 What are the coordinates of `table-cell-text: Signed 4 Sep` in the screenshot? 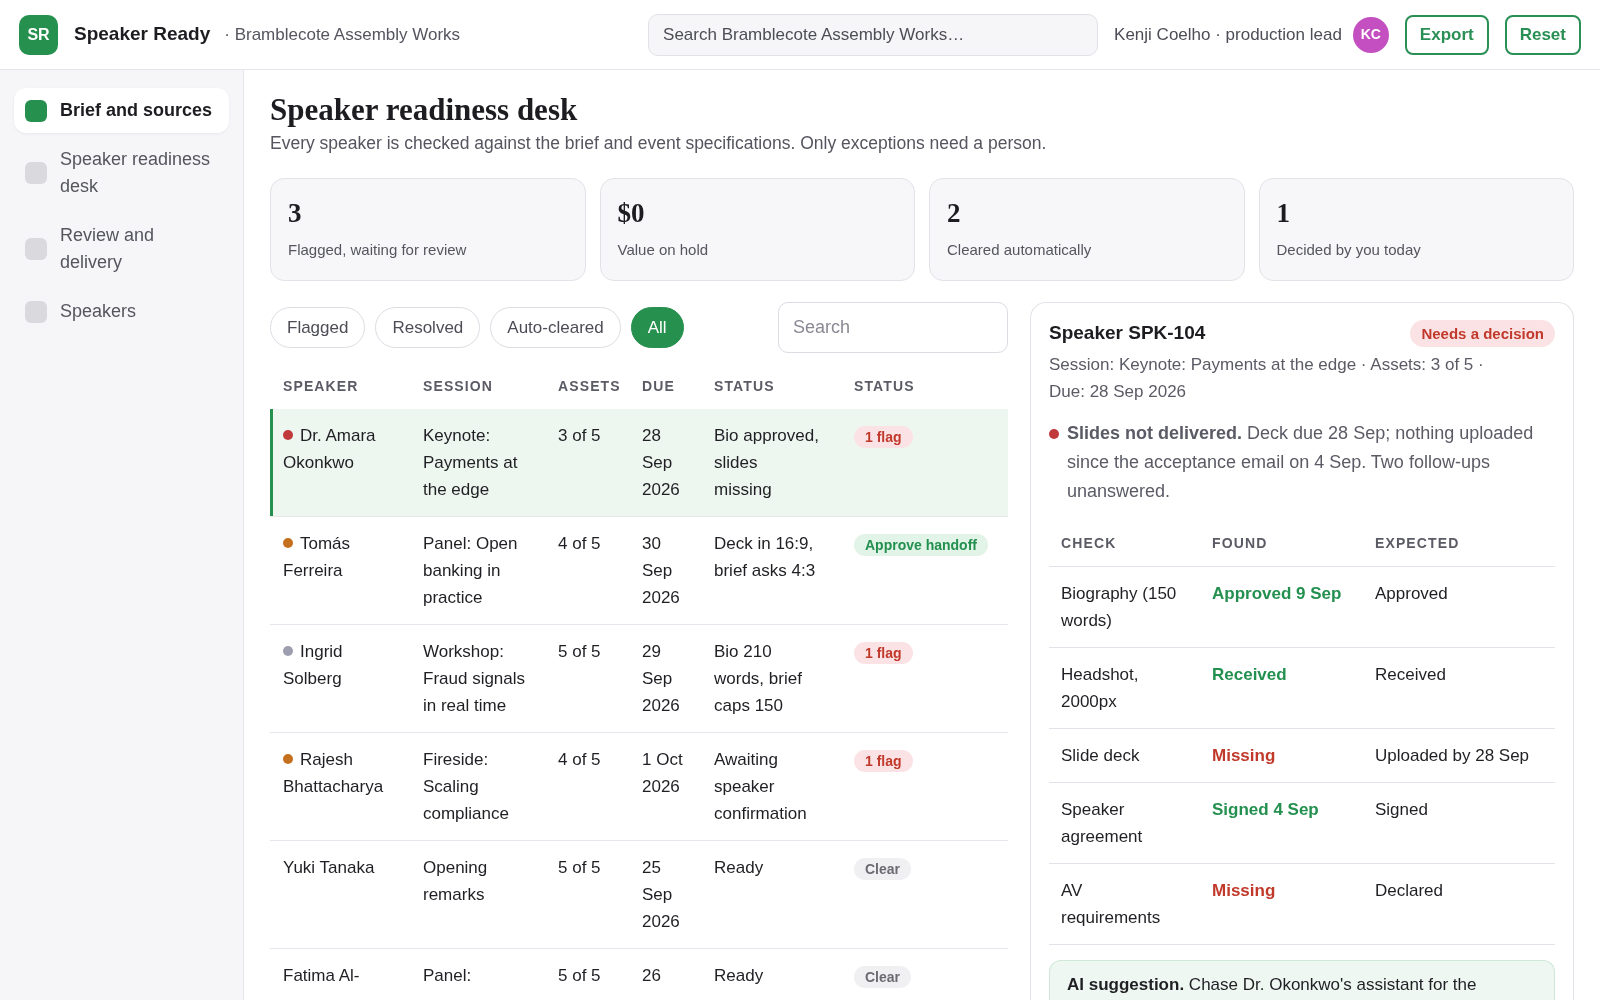 It's located at (1265, 810).